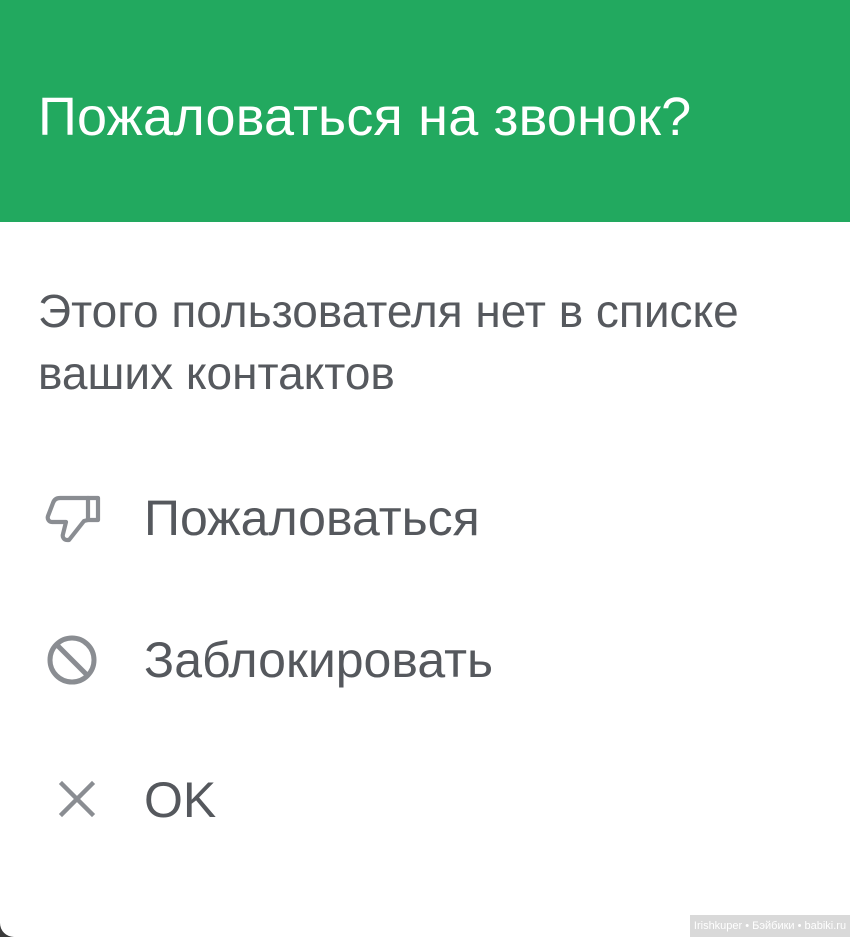 The height and width of the screenshot is (937, 850). What do you see at coordinates (319, 660) in the screenshot?
I see `block-label: Заблокировать` at bounding box center [319, 660].